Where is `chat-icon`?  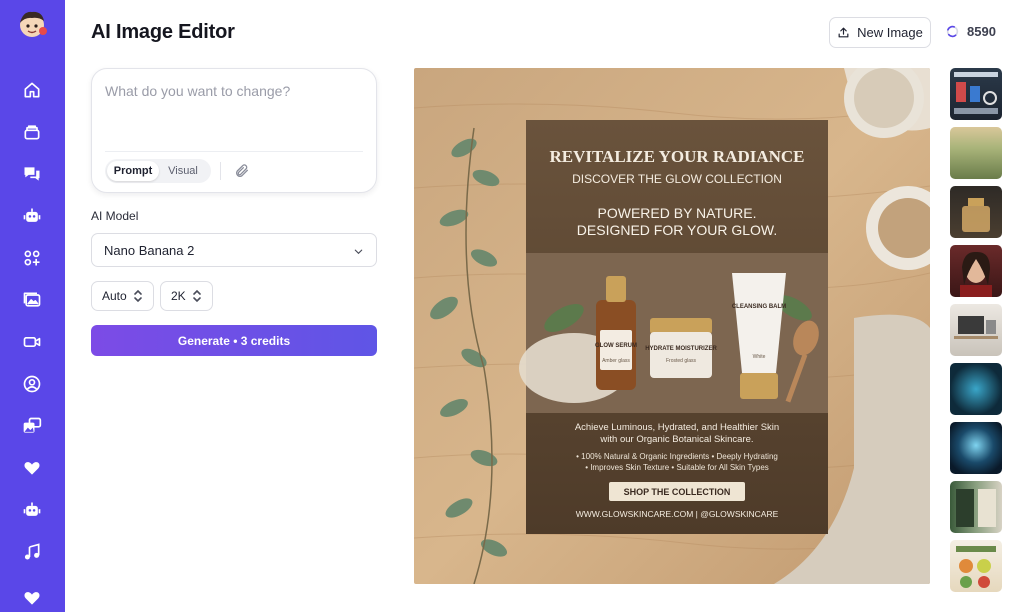
chat-icon is located at coordinates (32, 174).